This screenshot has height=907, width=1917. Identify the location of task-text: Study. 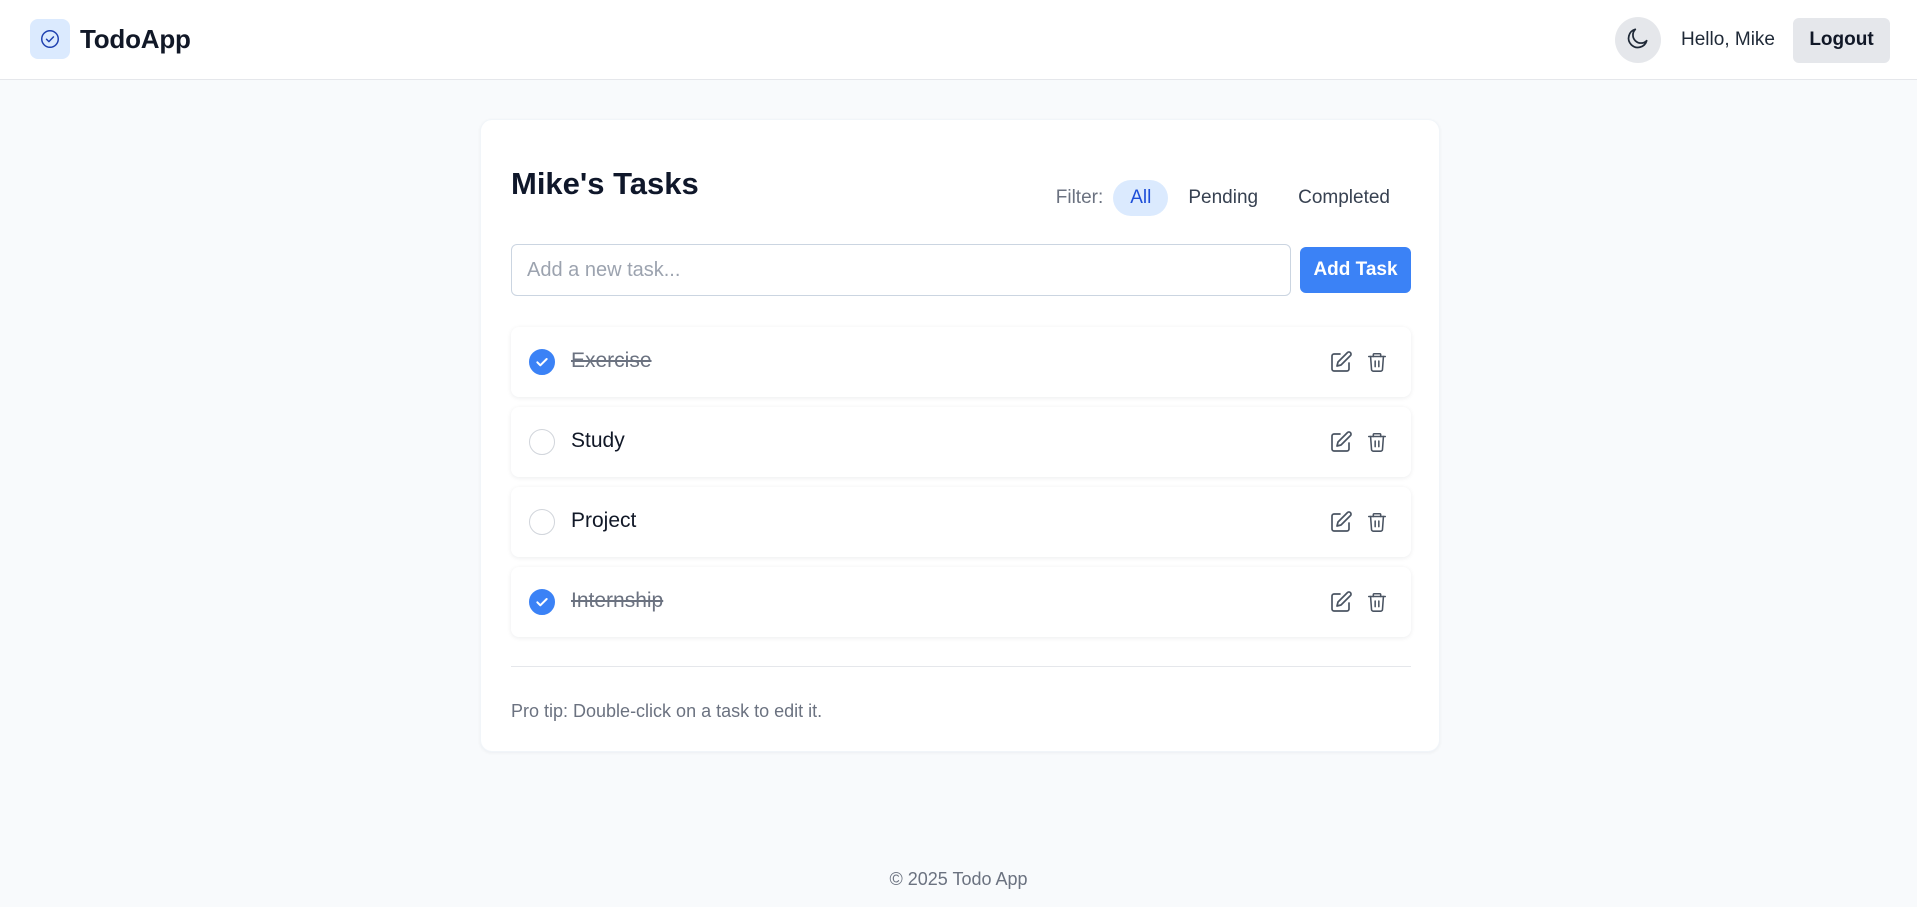
(598, 441).